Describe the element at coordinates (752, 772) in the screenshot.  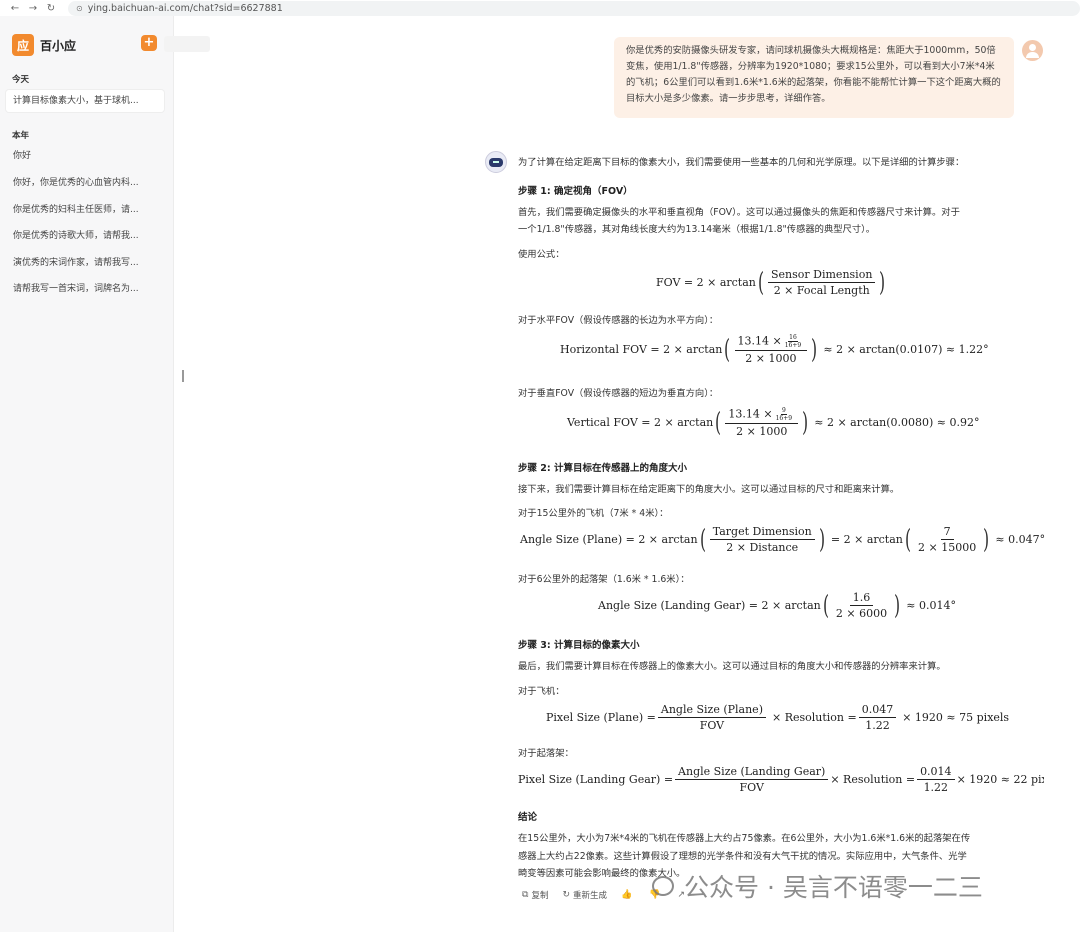
I see `fraction-numerator: Angle Size (Landing Gear)` at that location.